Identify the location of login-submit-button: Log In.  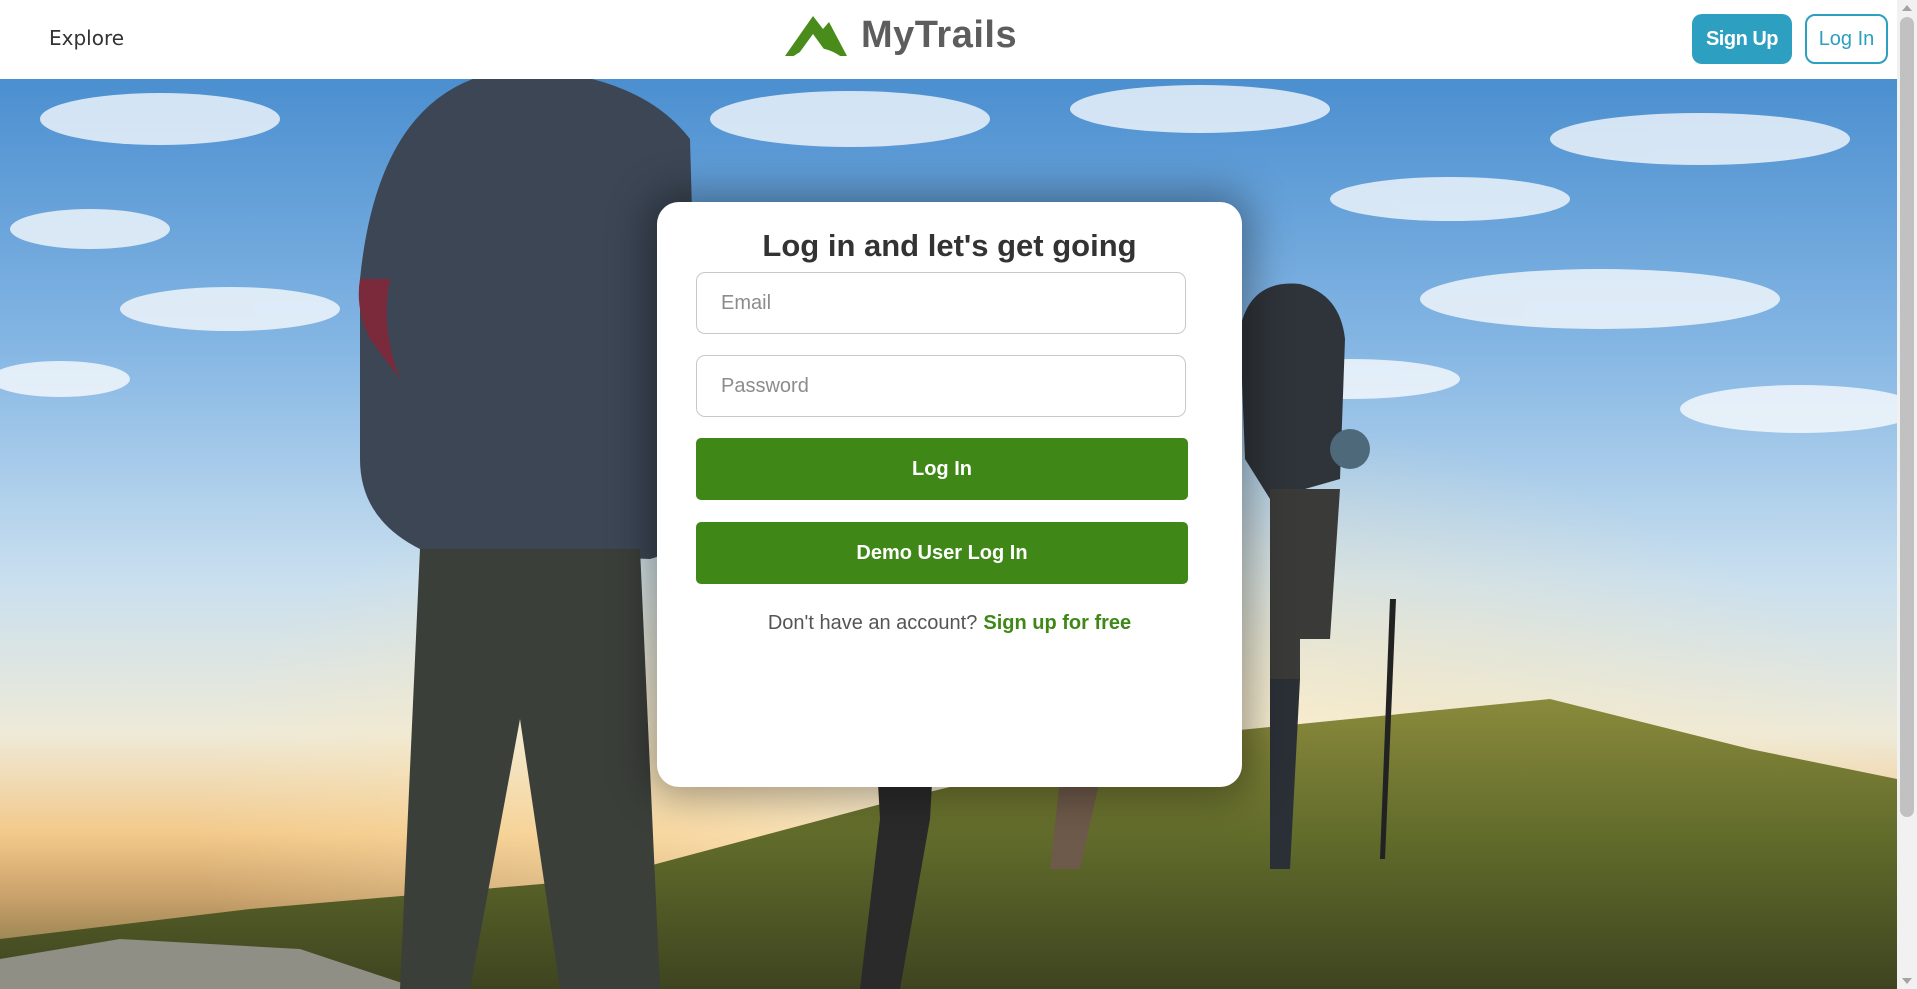
(942, 469).